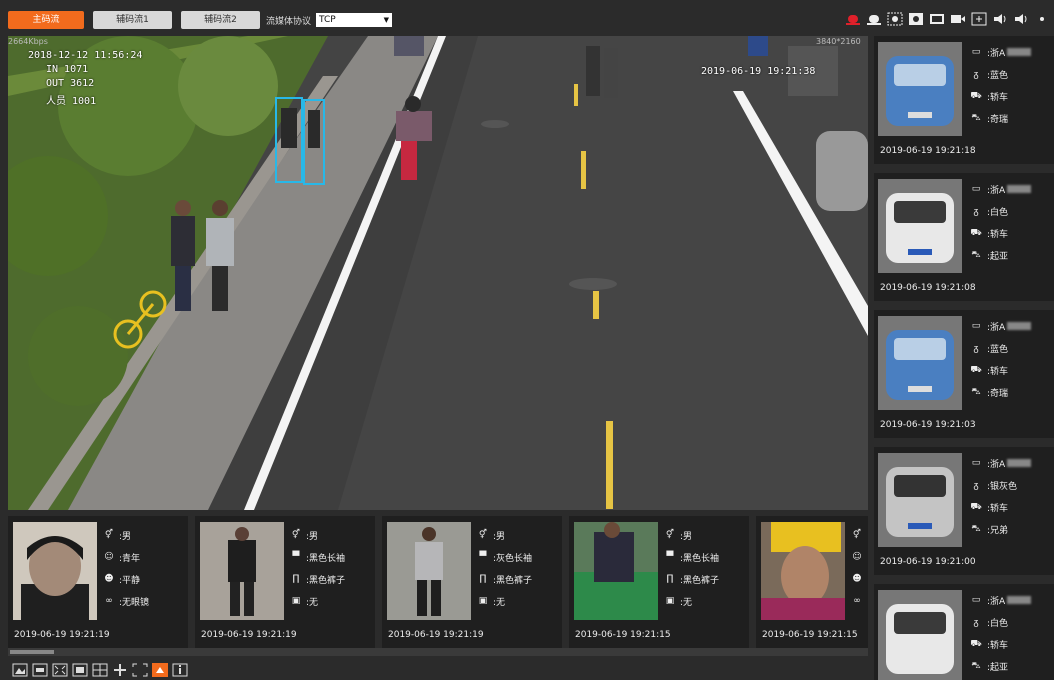 The height and width of the screenshot is (680, 1054). Describe the element at coordinates (130, 558) in the screenshot. I see `attr-text: :青年` at that location.